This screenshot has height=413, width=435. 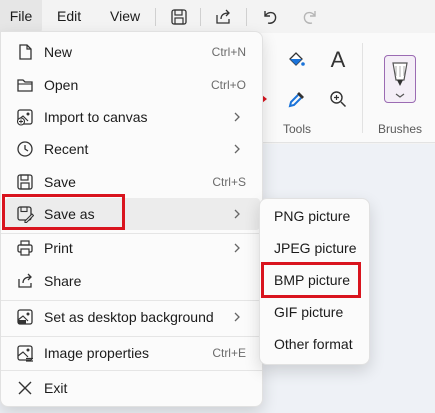 What do you see at coordinates (228, 85) in the screenshot?
I see `shortcut-label: Ctrl+O` at bounding box center [228, 85].